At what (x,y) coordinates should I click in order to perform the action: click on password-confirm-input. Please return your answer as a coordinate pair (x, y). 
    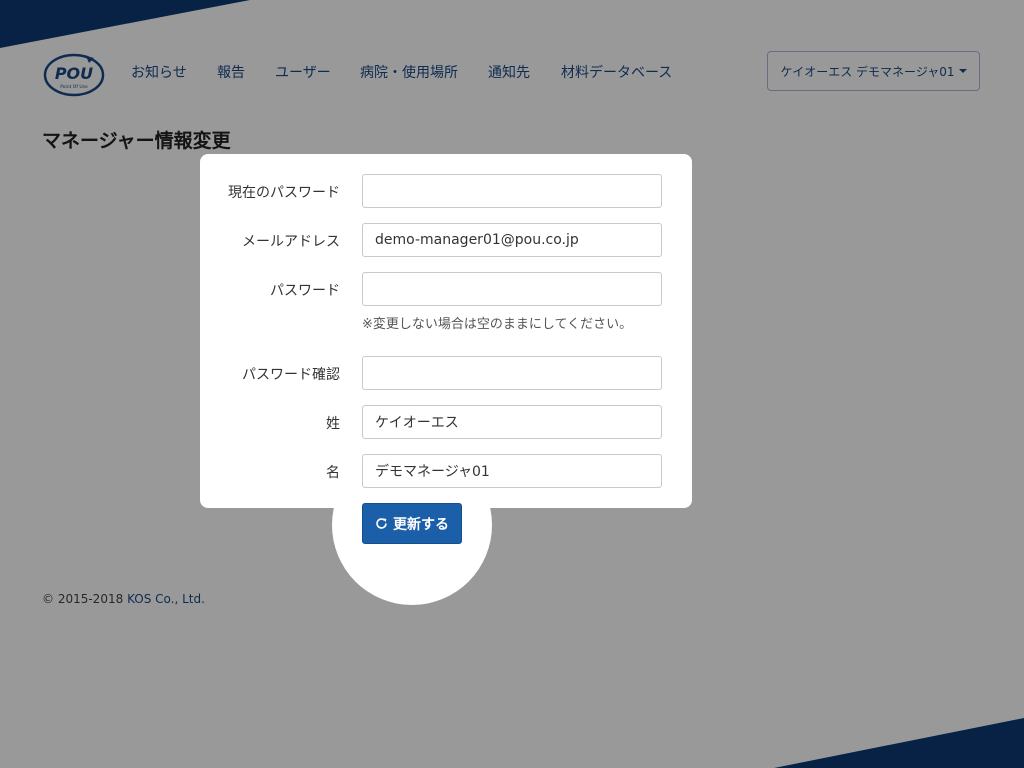
    Looking at the image, I should click on (512, 373).